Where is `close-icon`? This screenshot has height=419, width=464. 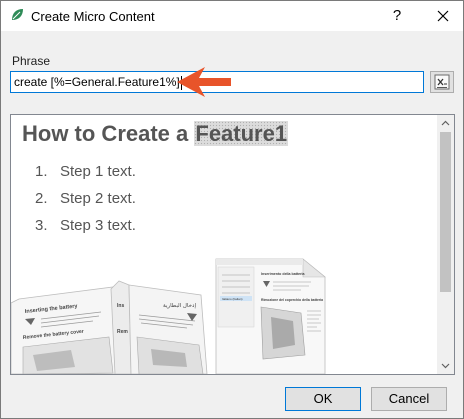 close-icon is located at coordinates (443, 16).